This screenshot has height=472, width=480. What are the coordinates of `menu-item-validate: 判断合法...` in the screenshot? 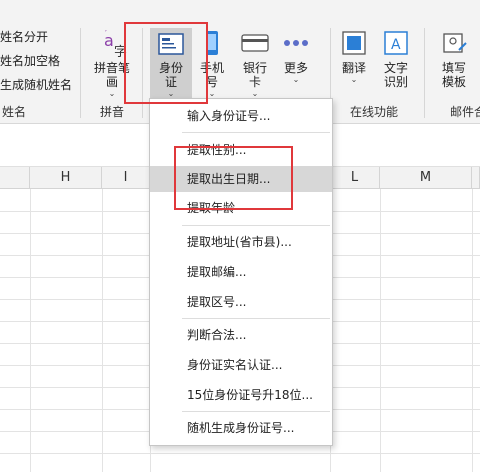 It's located at (241, 335).